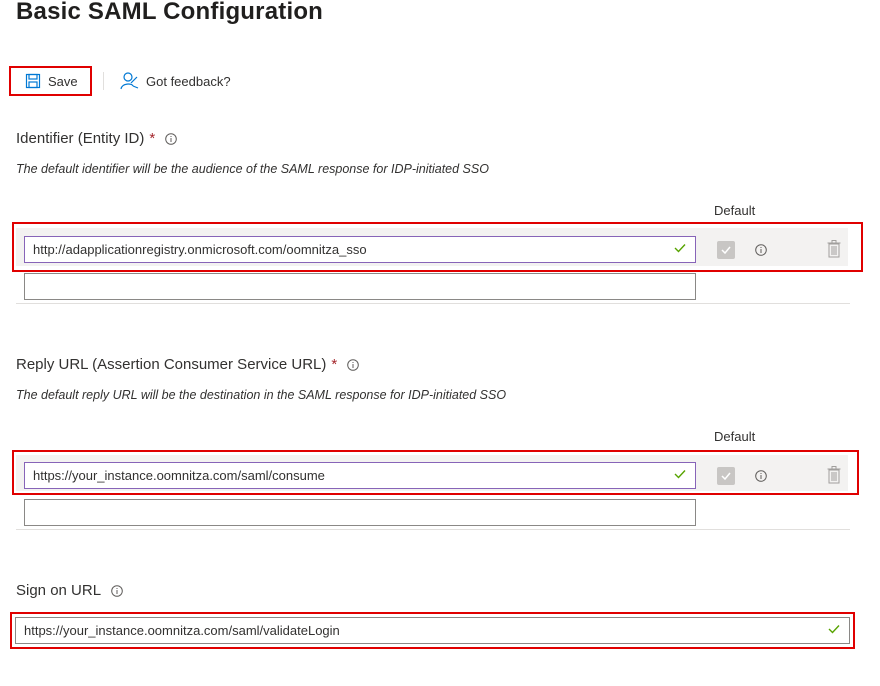 This screenshot has height=686, width=880. What do you see at coordinates (103, 81) in the screenshot?
I see `toolbar-divider` at bounding box center [103, 81].